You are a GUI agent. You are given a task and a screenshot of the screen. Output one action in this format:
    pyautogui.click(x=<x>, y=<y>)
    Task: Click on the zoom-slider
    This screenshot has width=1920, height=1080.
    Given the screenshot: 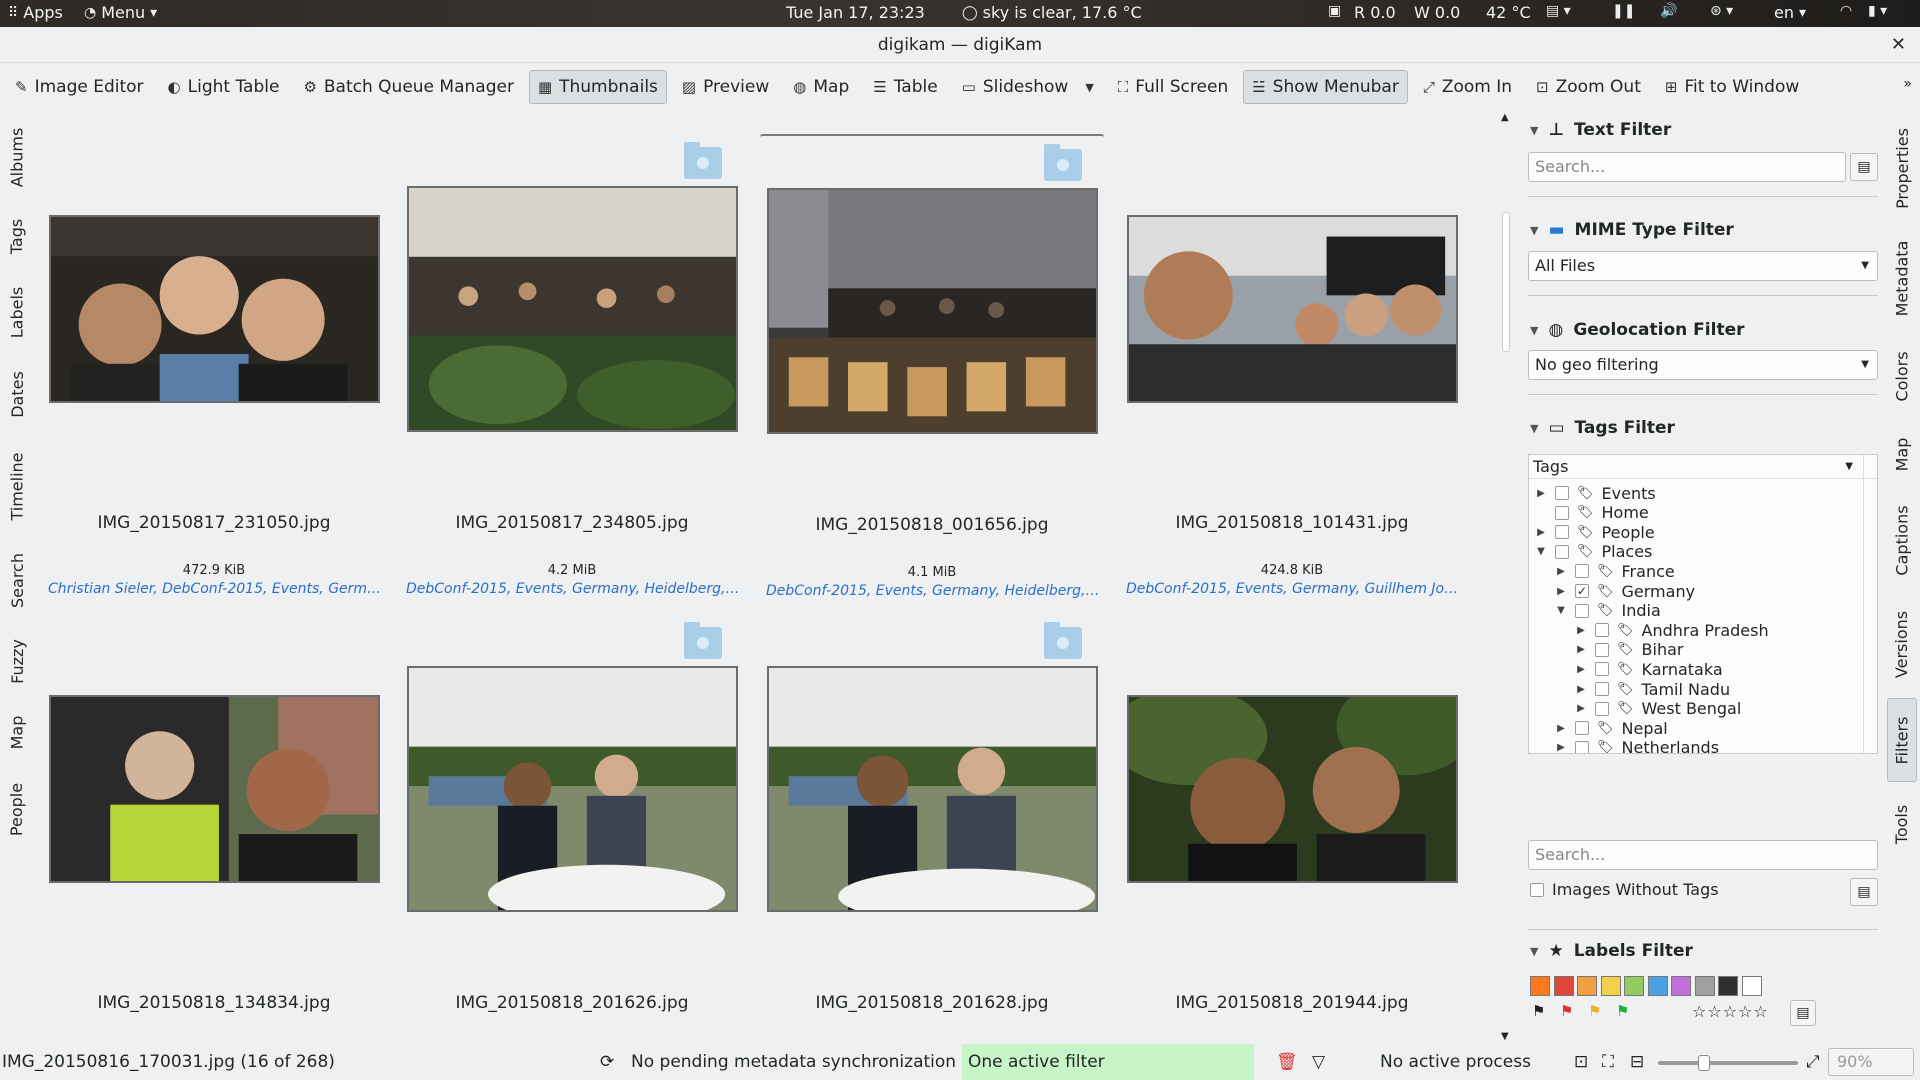 What is the action you would take?
    pyautogui.click(x=1728, y=1063)
    